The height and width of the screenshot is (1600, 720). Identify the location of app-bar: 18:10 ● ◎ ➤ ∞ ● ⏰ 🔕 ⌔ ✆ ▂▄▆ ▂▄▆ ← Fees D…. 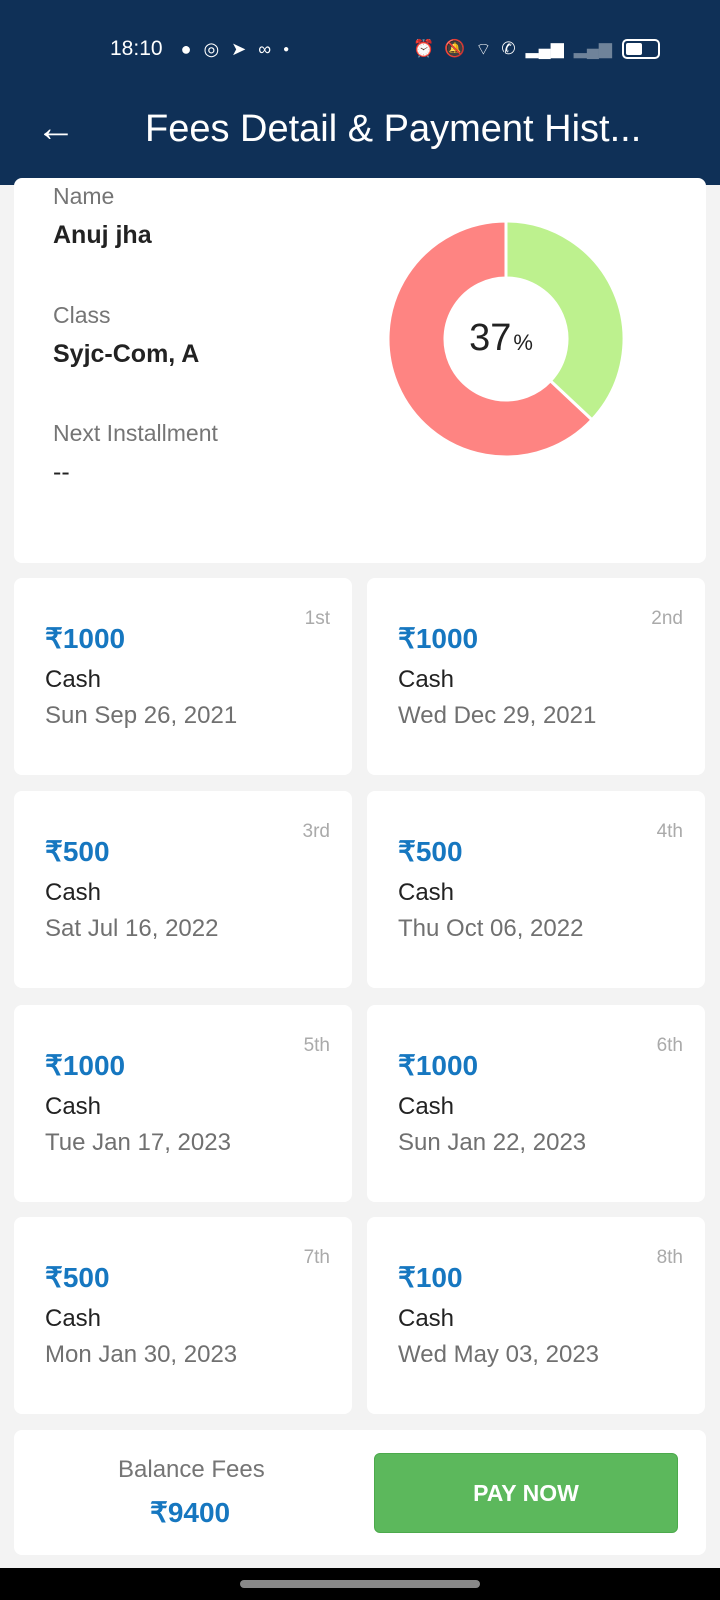
(360, 92).